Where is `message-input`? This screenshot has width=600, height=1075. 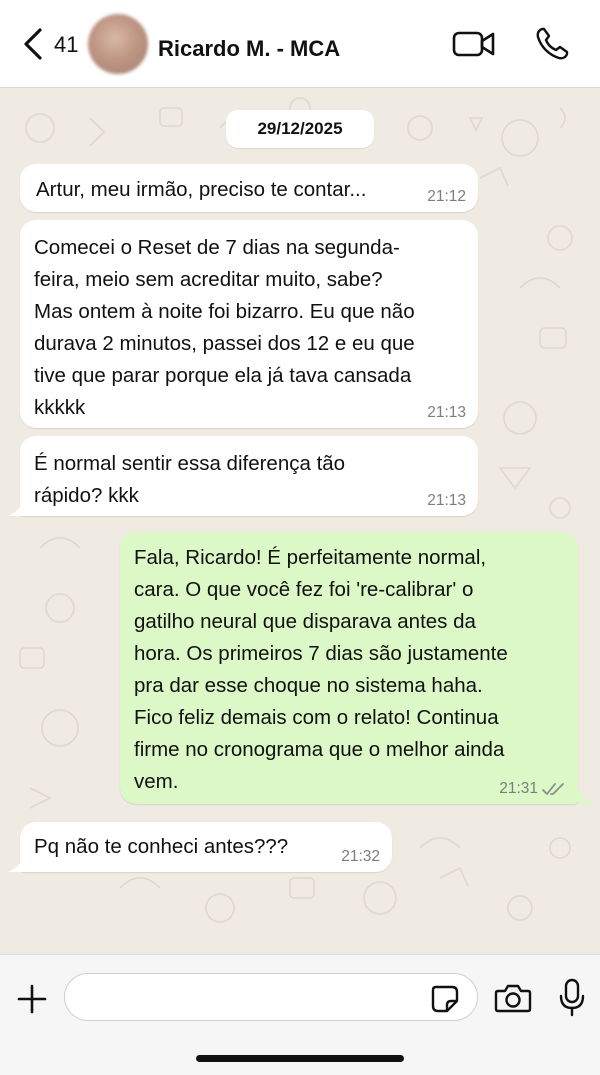 message-input is located at coordinates (271, 997).